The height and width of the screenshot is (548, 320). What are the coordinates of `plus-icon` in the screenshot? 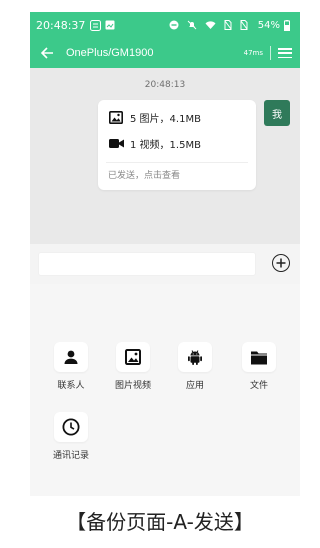 It's located at (281, 263).